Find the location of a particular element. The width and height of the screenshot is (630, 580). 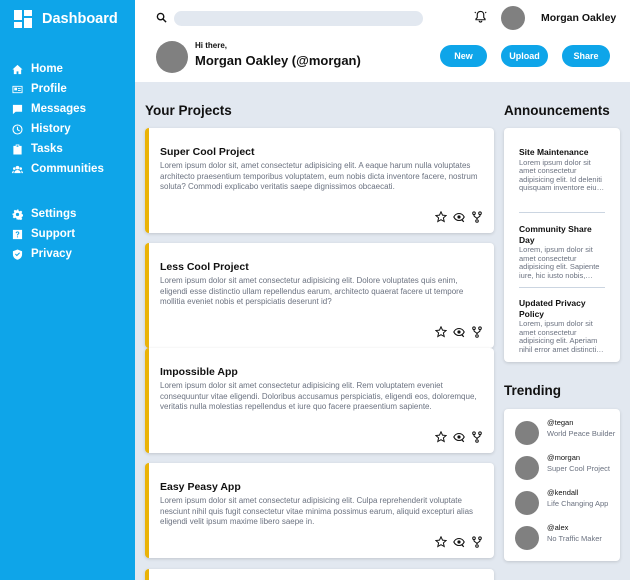

trending-title: Trending is located at coordinates (532, 390).